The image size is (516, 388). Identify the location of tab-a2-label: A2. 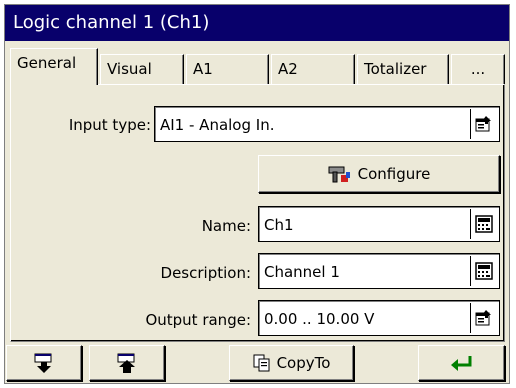
(288, 69).